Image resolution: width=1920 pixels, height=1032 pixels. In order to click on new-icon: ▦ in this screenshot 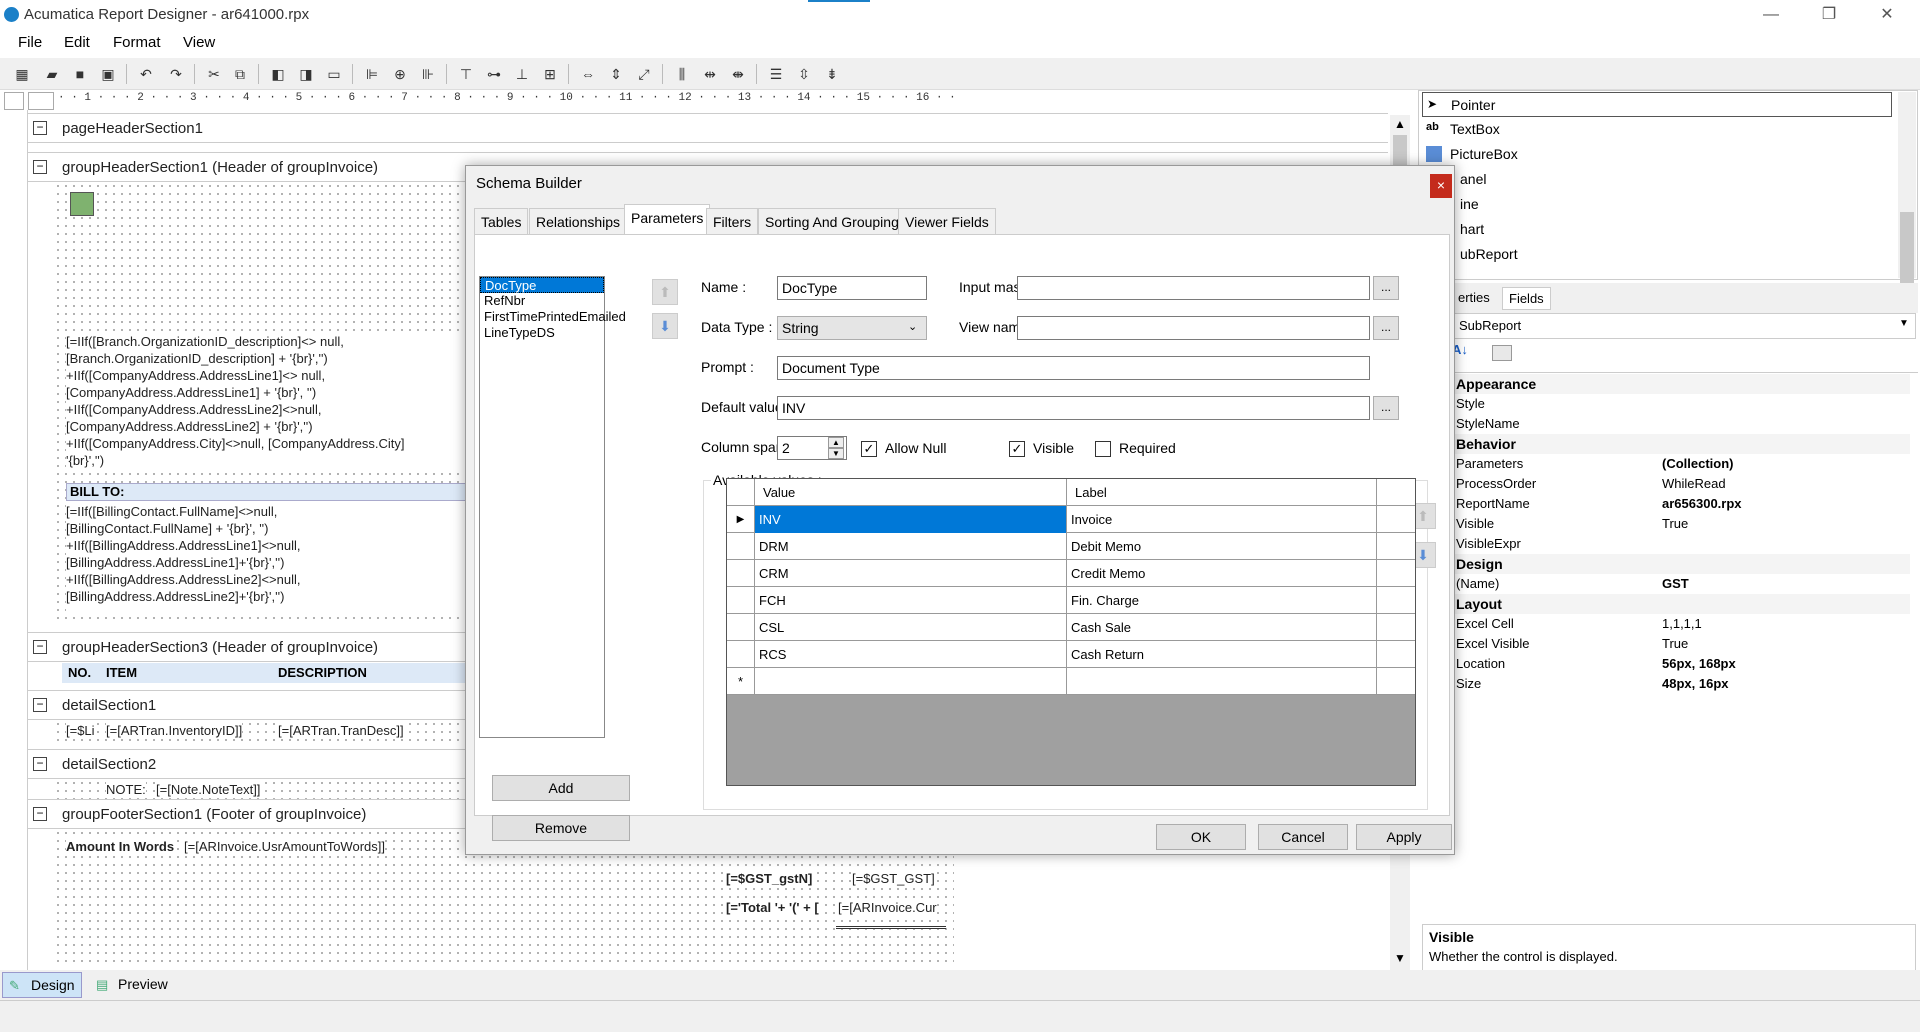, I will do `click(22, 74)`.